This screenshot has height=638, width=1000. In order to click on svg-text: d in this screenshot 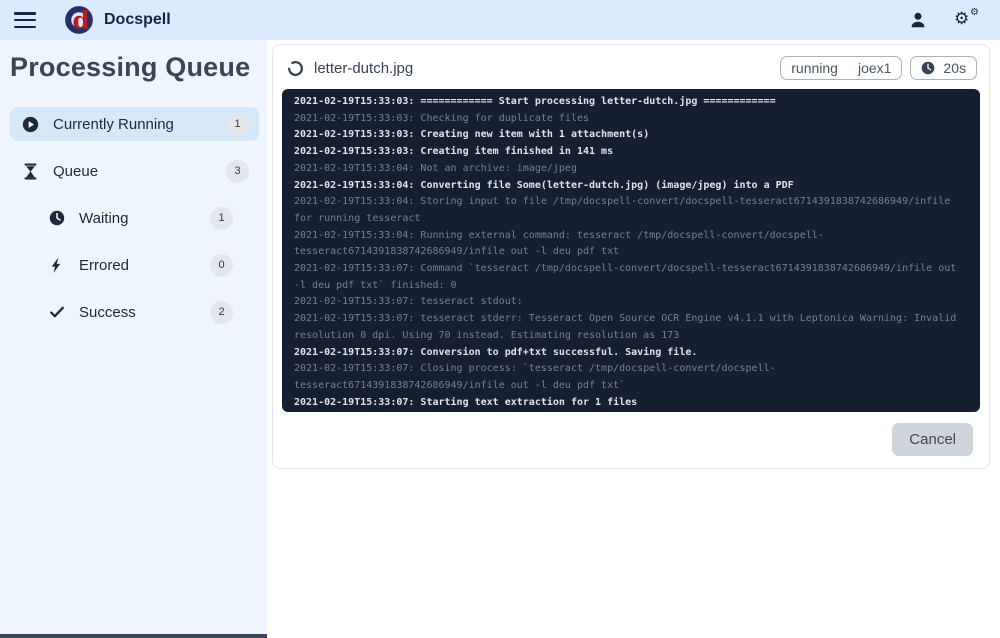, I will do `click(80, 19)`.